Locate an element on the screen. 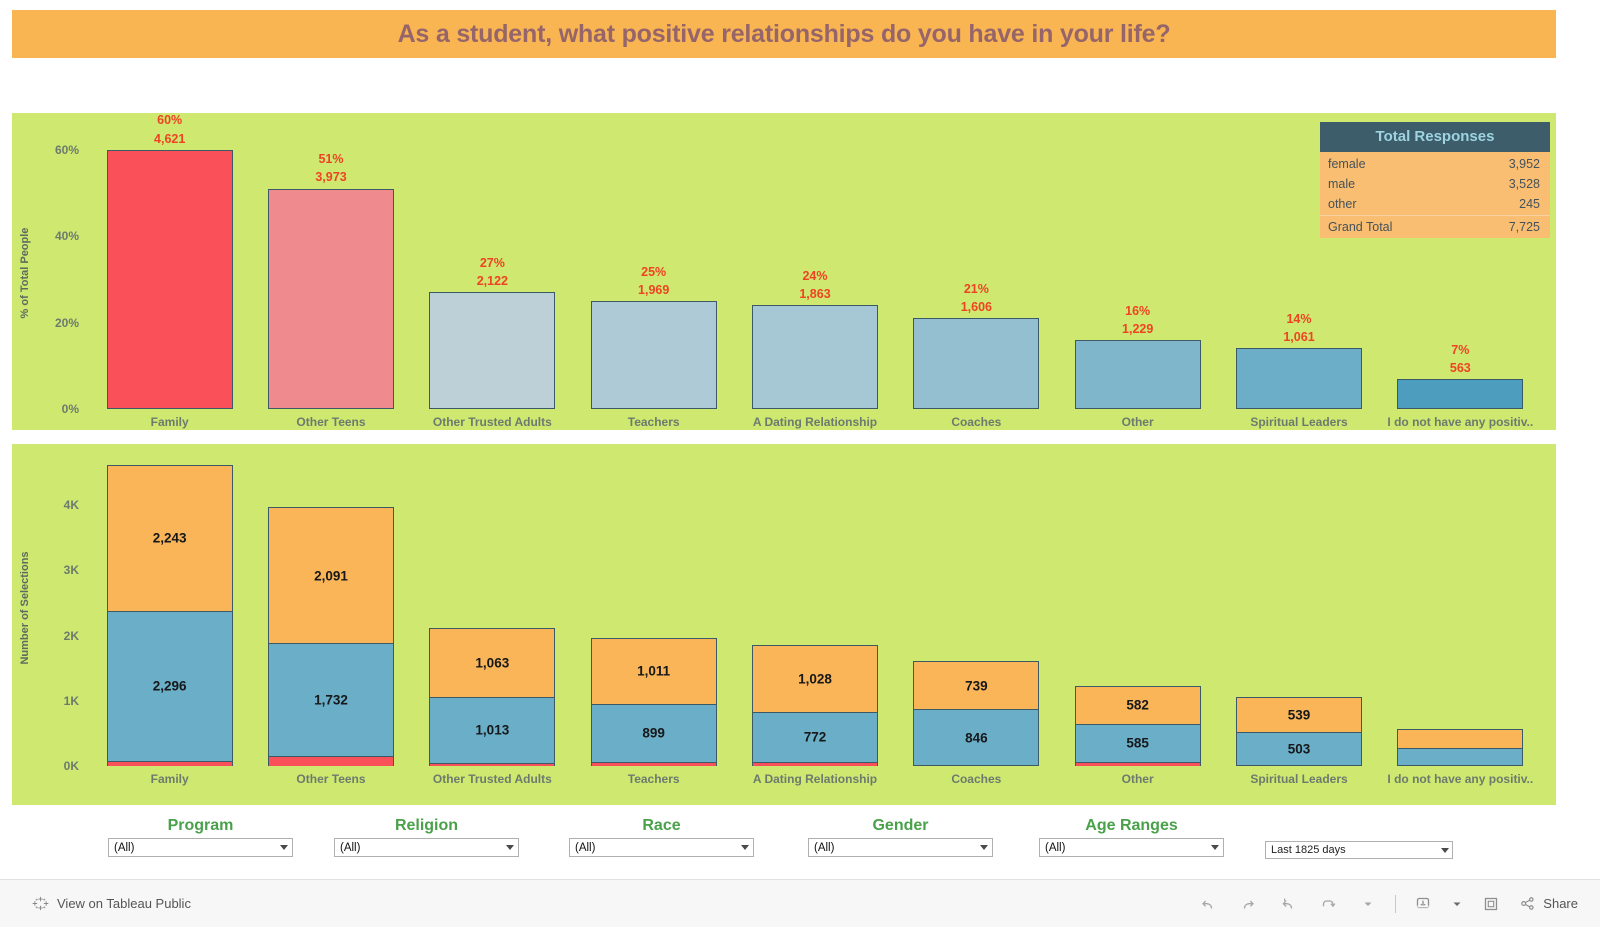 This screenshot has height=927, width=1600. download-dropdown-icon is located at coordinates (1457, 904).